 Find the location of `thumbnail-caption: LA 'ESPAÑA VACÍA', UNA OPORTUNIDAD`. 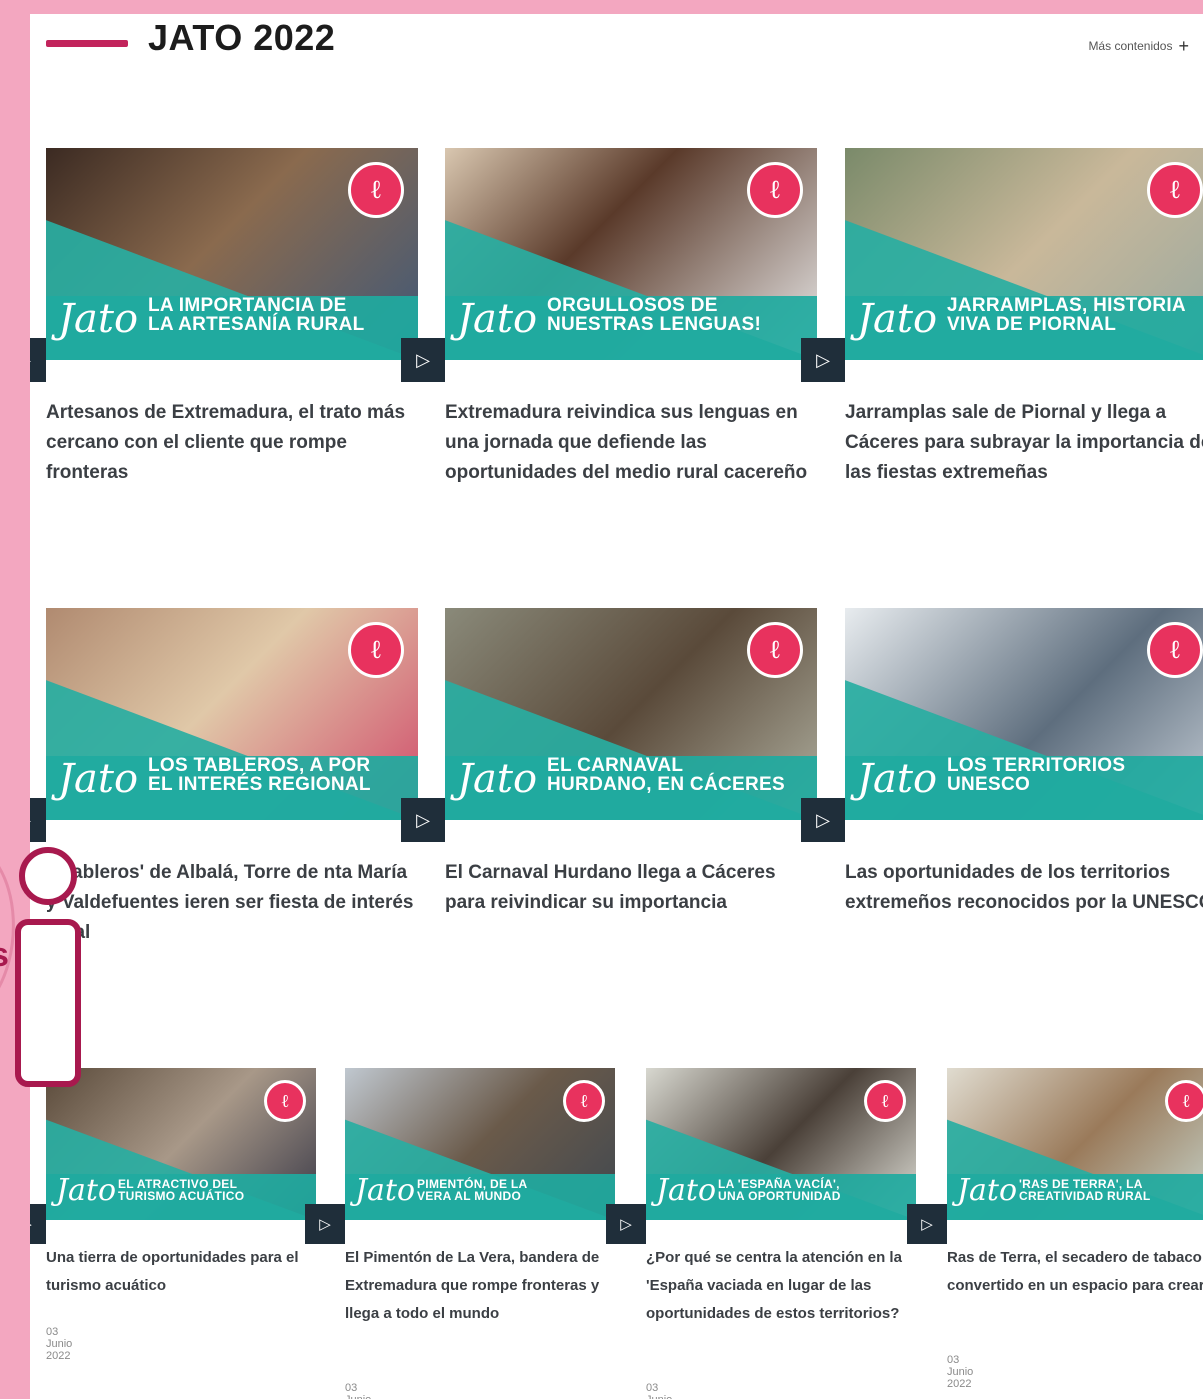

thumbnail-caption: LA 'ESPAÑA VACÍA', UNA OPORTUNIDAD is located at coordinates (779, 1190).